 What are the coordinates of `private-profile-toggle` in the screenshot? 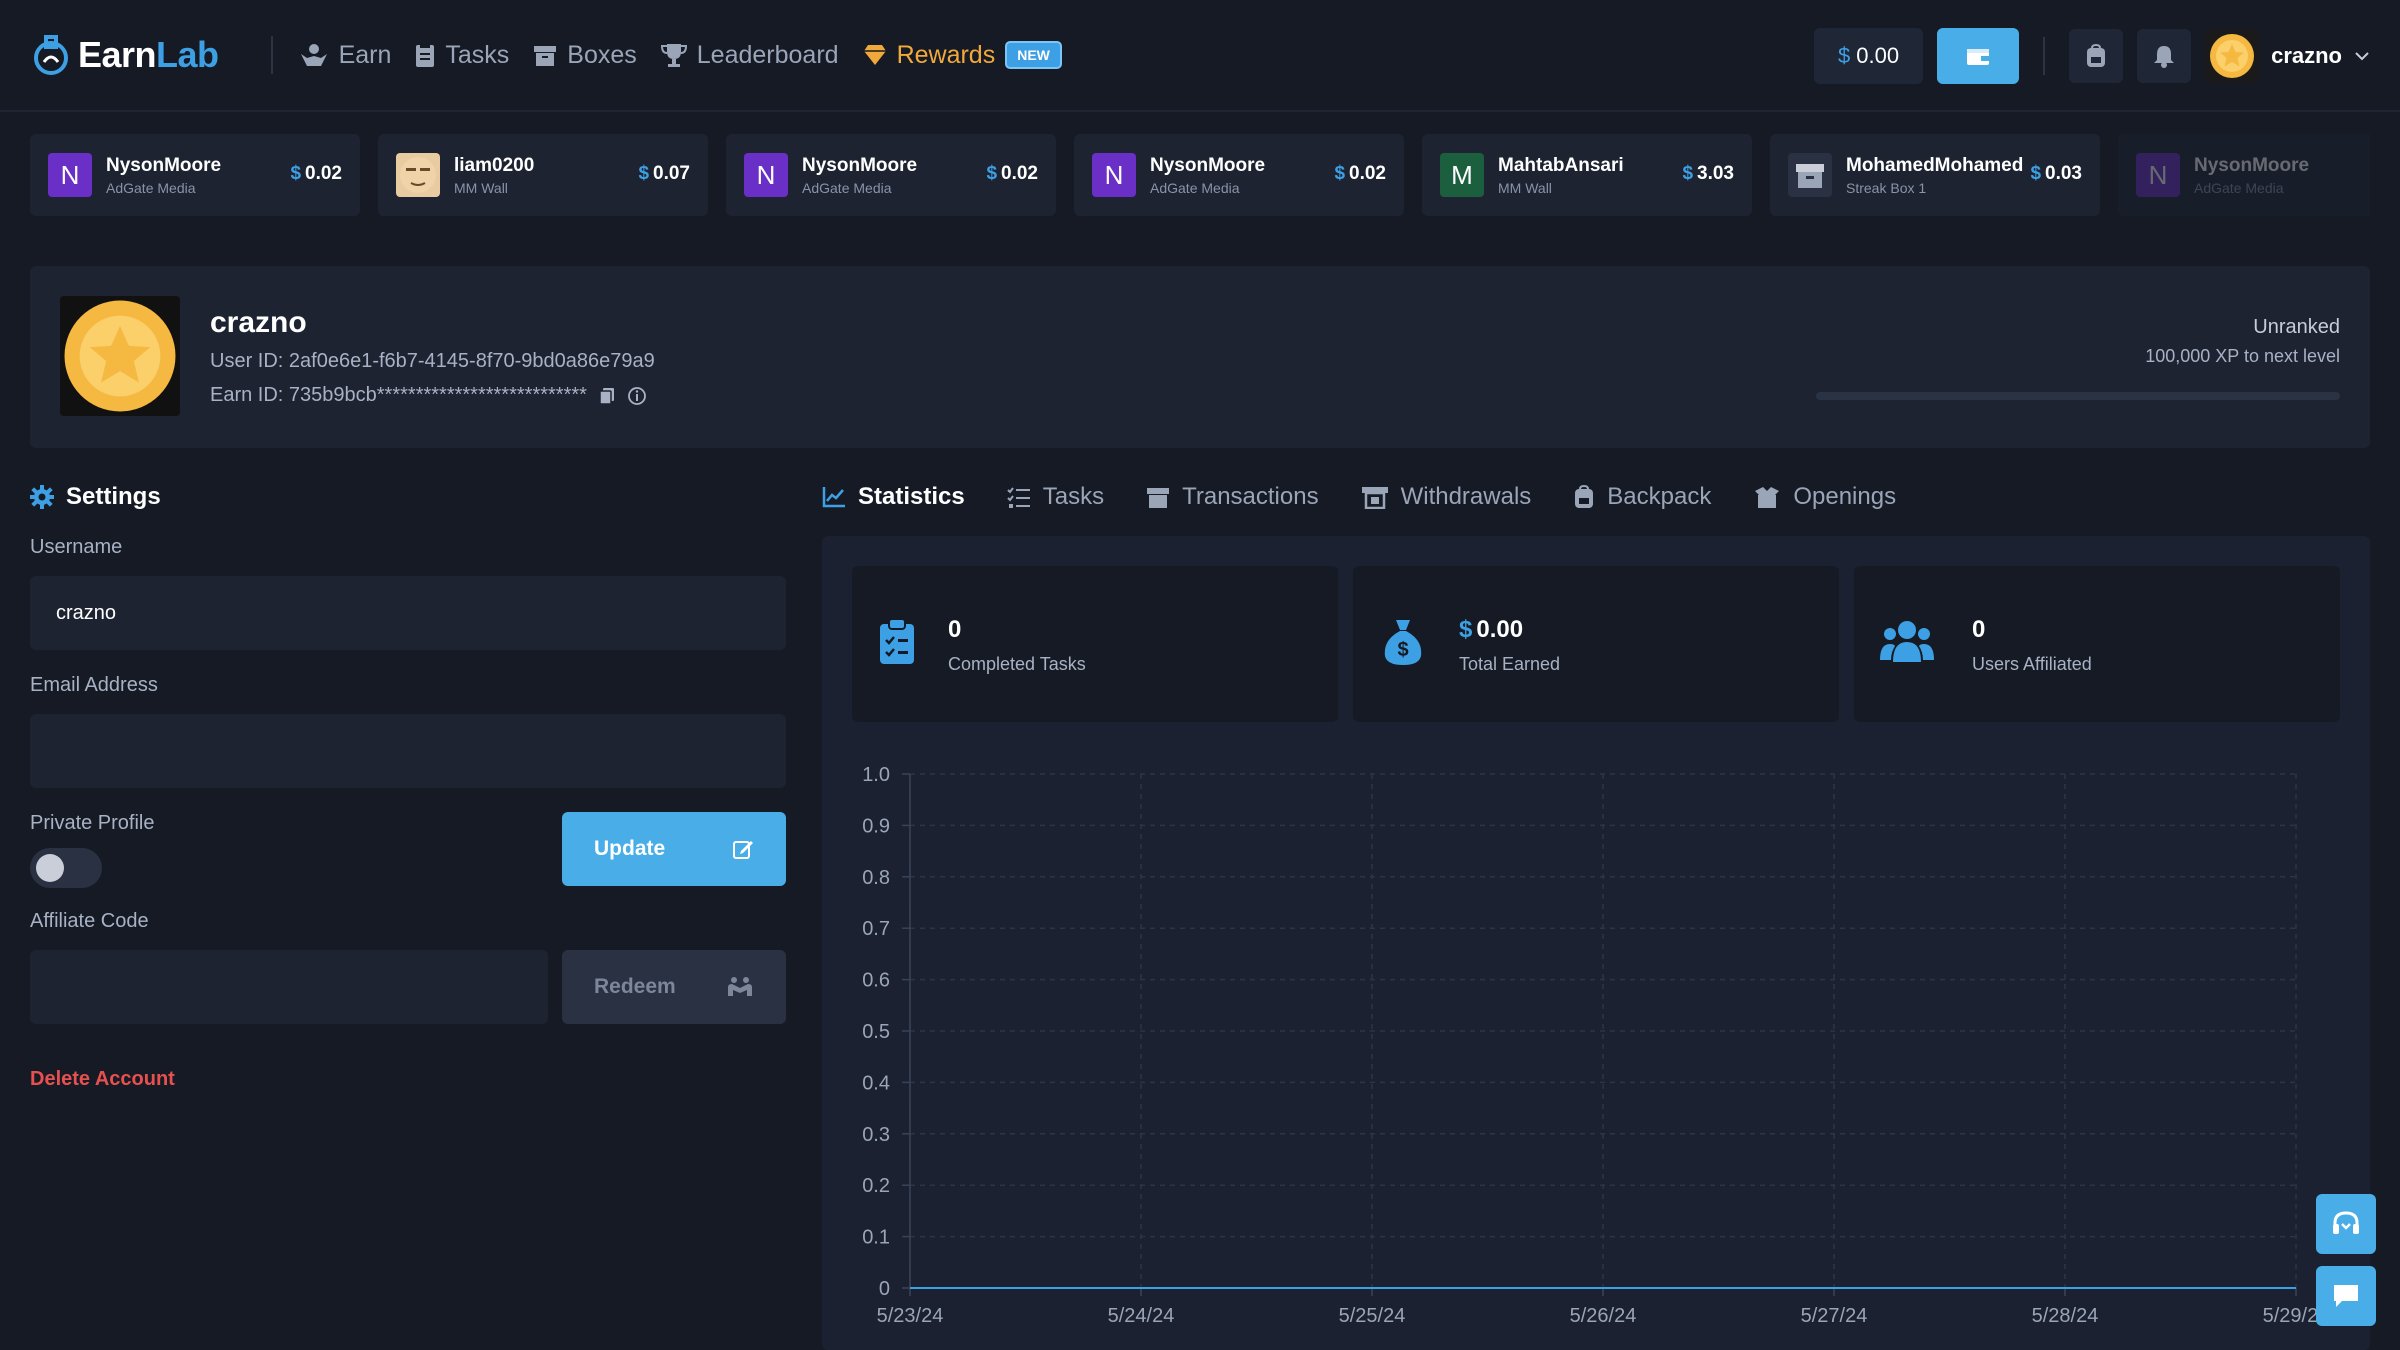 It's located at (66, 868).